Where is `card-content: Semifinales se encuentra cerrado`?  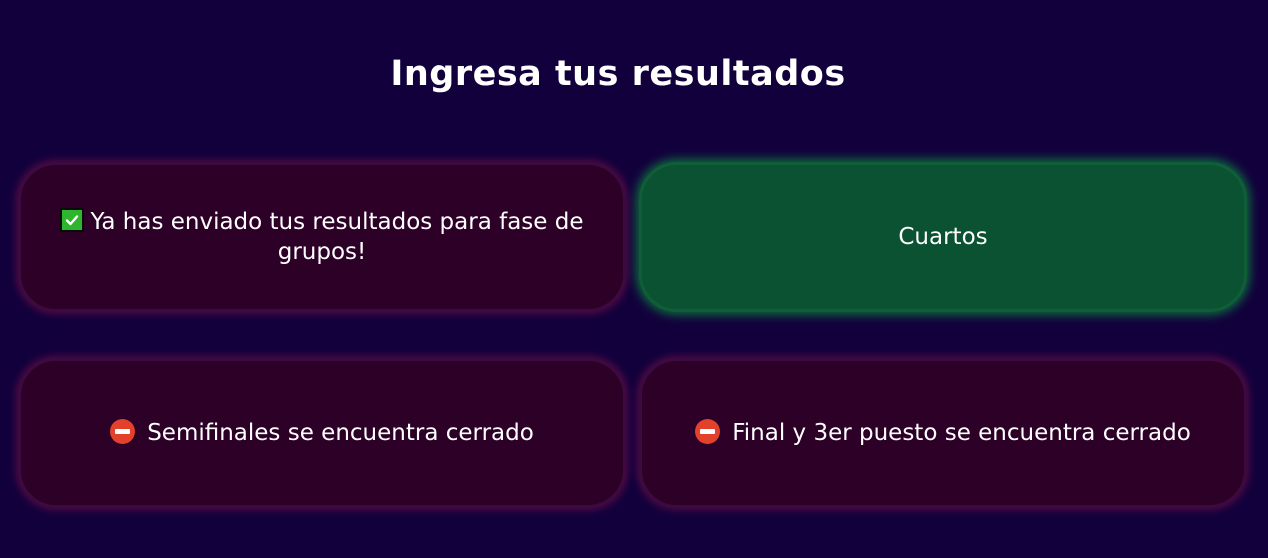
card-content: Semifinales se encuentra cerrado is located at coordinates (322, 433).